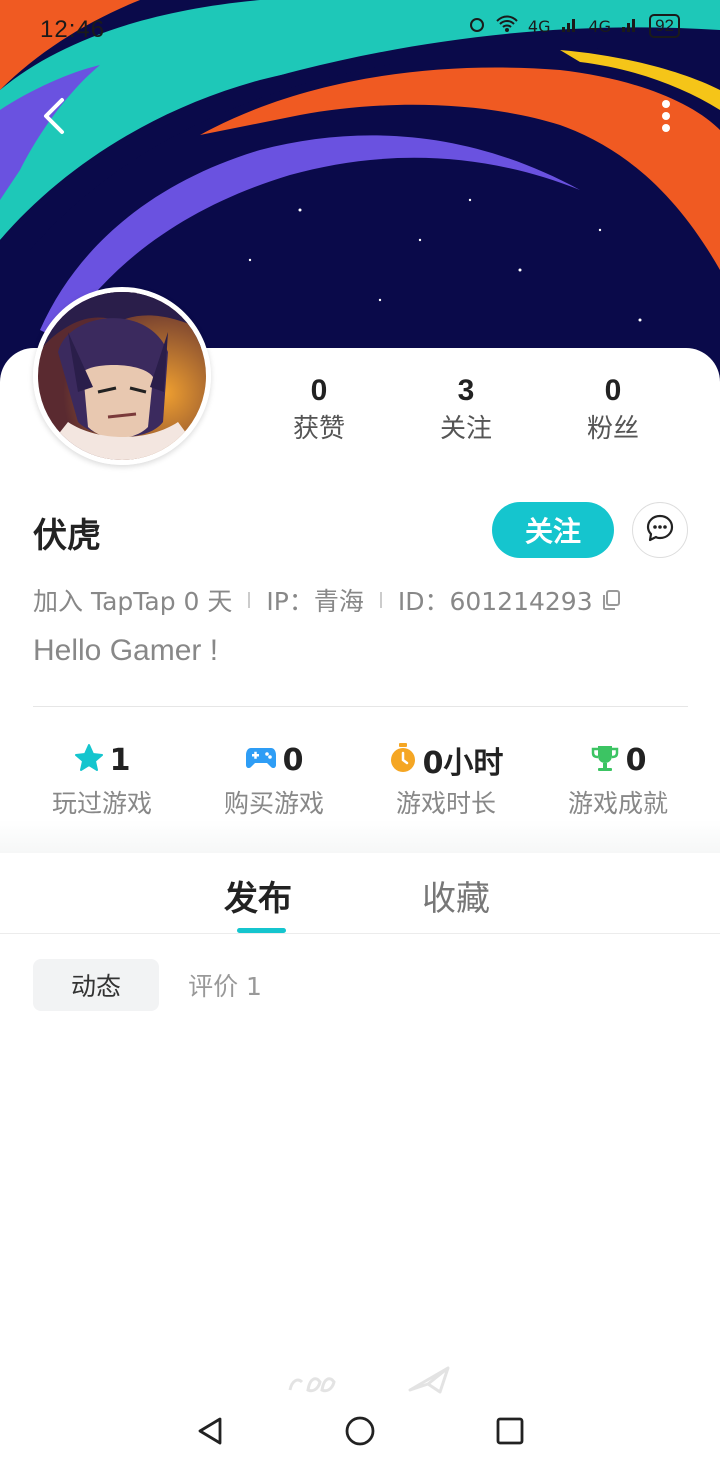 The width and height of the screenshot is (720, 1469). I want to click on nav-home-button, so click(360, 1433).